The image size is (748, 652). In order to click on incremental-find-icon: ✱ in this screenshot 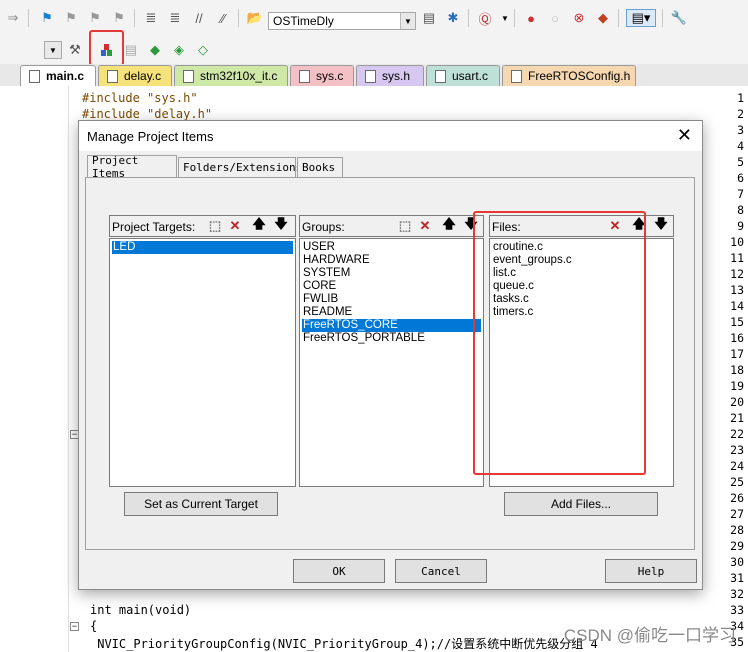, I will do `click(453, 18)`.